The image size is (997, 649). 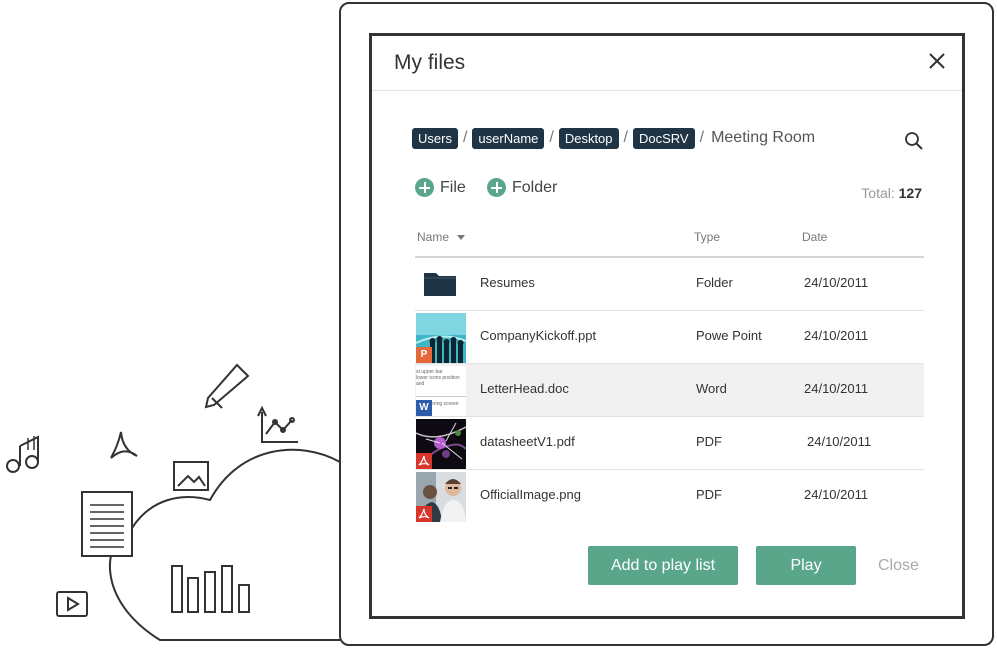 I want to click on word-badge-icon: W, so click(x=424, y=408).